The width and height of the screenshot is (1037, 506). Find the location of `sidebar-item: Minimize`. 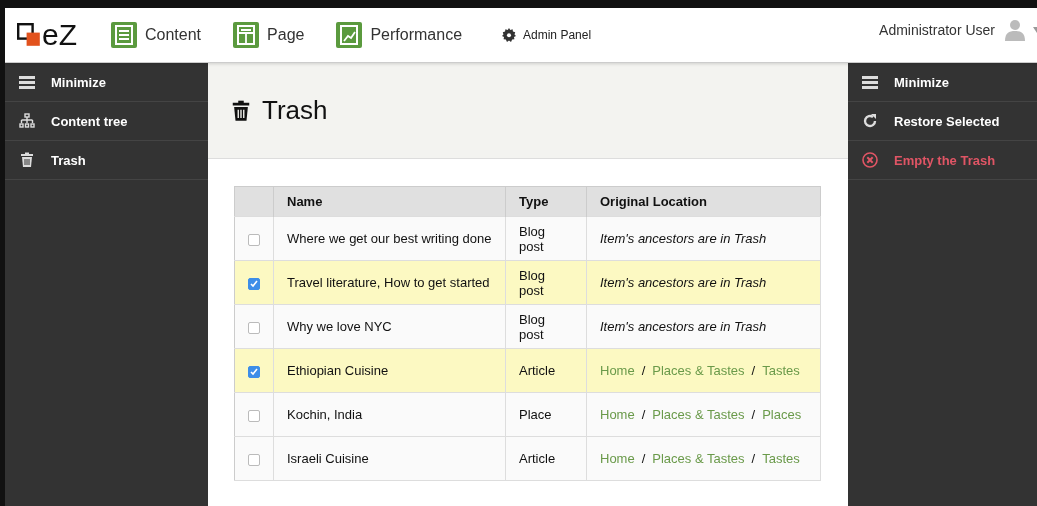

sidebar-item: Minimize is located at coordinates (106, 82).